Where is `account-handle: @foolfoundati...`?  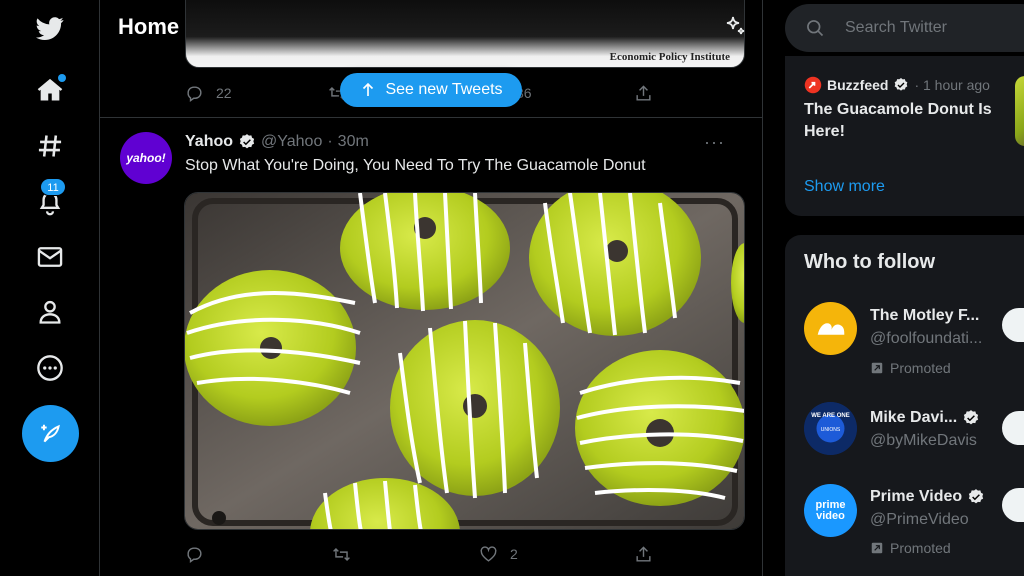 account-handle: @foolfoundati... is located at coordinates (926, 338).